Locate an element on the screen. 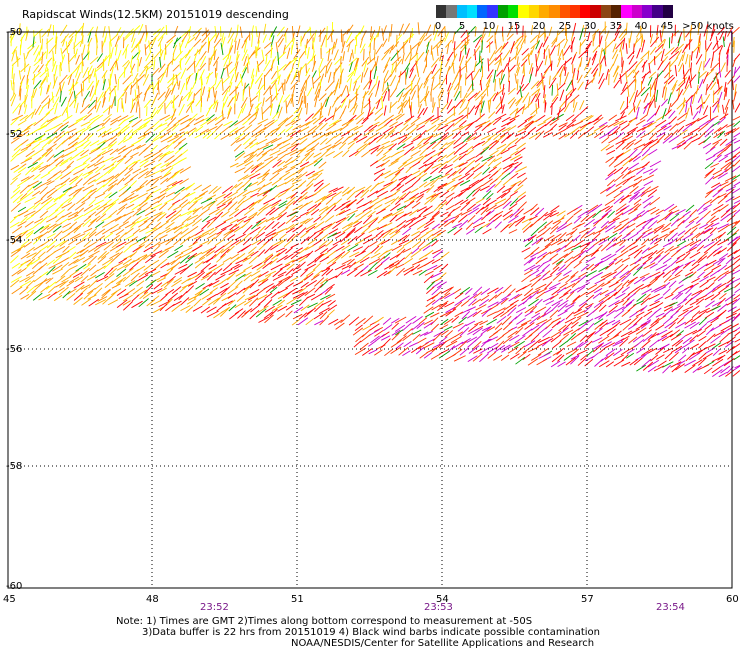 This screenshot has height=650, width=740. lon-label: 48 is located at coordinates (152, 599).